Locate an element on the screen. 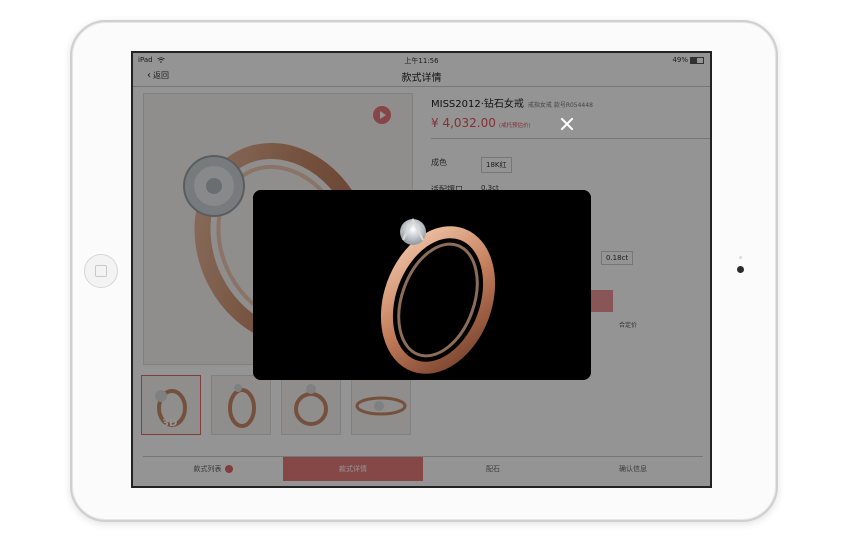 The height and width of the screenshot is (550, 850). video-player is located at coordinates (422, 285).